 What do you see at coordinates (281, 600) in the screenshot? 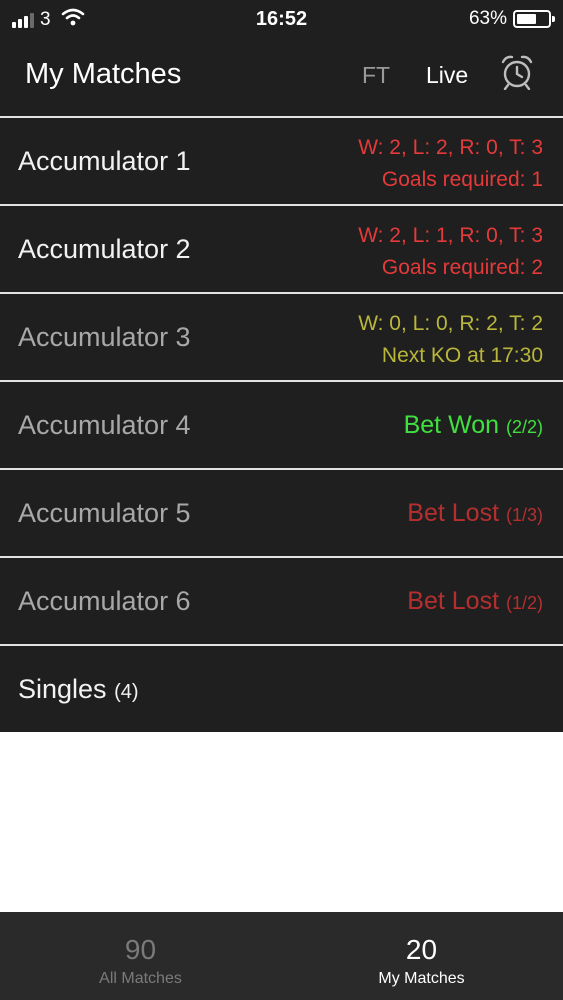
I see `accumulator-row: Accumulator 6 Bet Lost (1/2)` at bounding box center [281, 600].